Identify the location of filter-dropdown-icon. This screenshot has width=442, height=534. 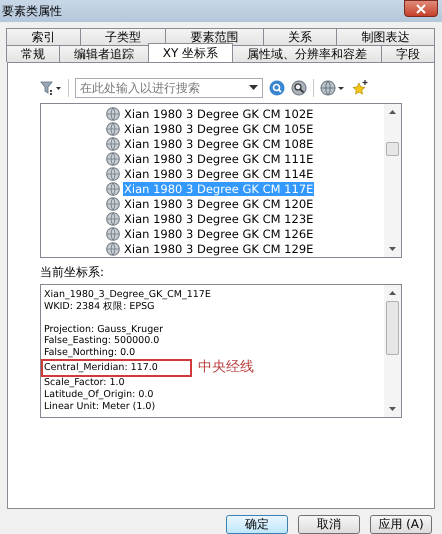
(51, 88).